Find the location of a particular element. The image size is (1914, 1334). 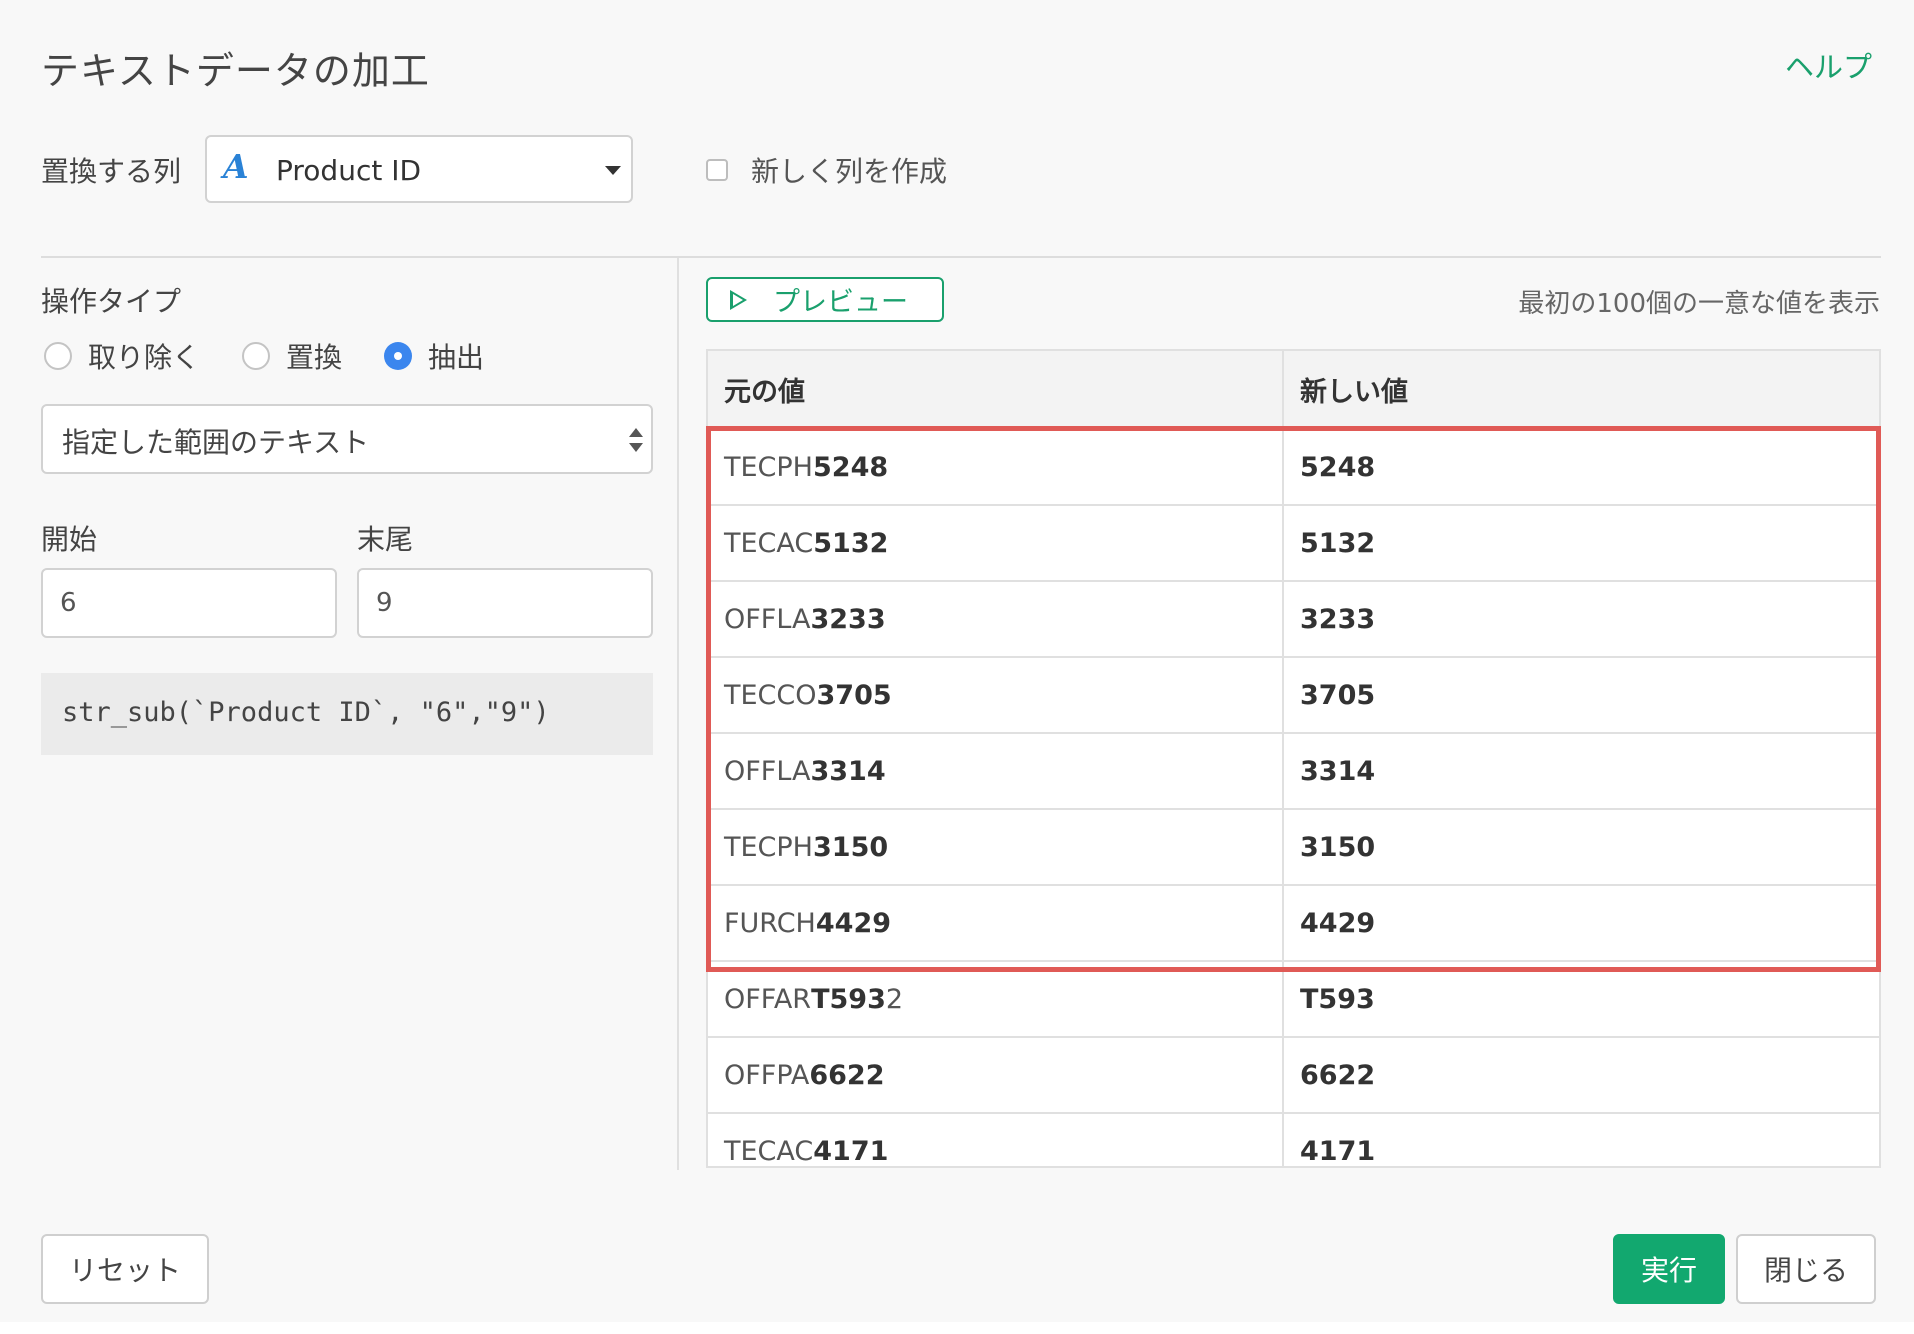

range-type-value: 指定した範囲のテキスト is located at coordinates (216, 442).